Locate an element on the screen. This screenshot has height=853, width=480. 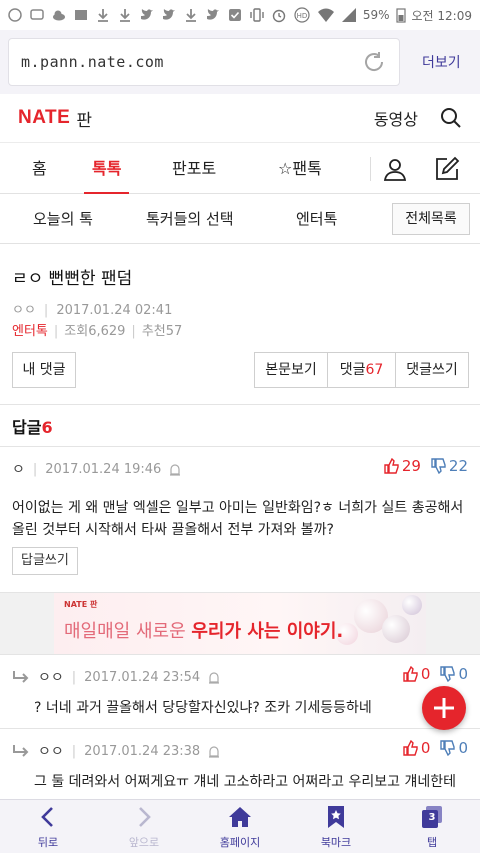
browser-bottom-nav: 뒤로 앞으로 홈페이지 북마크 3 탭 is located at coordinates (240, 826).